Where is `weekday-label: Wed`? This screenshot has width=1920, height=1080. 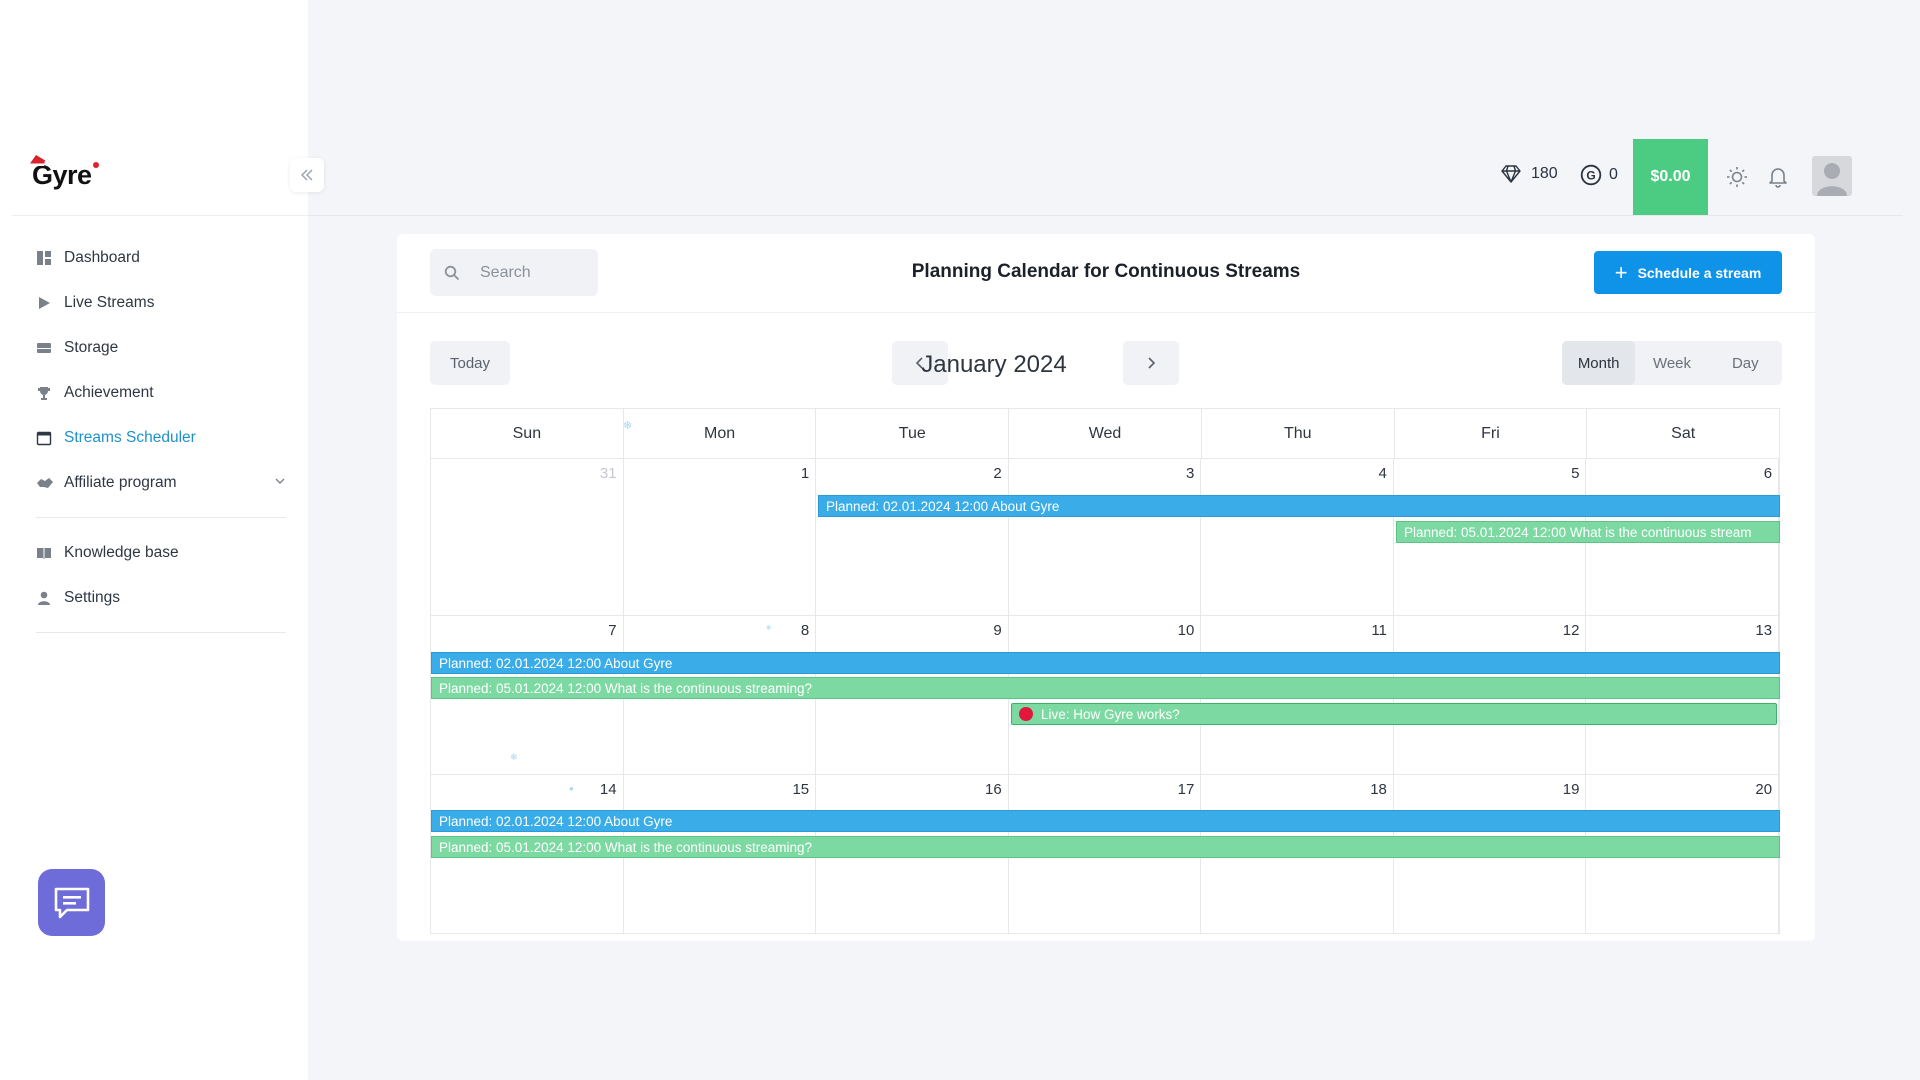
weekday-label: Wed is located at coordinates (1105, 433).